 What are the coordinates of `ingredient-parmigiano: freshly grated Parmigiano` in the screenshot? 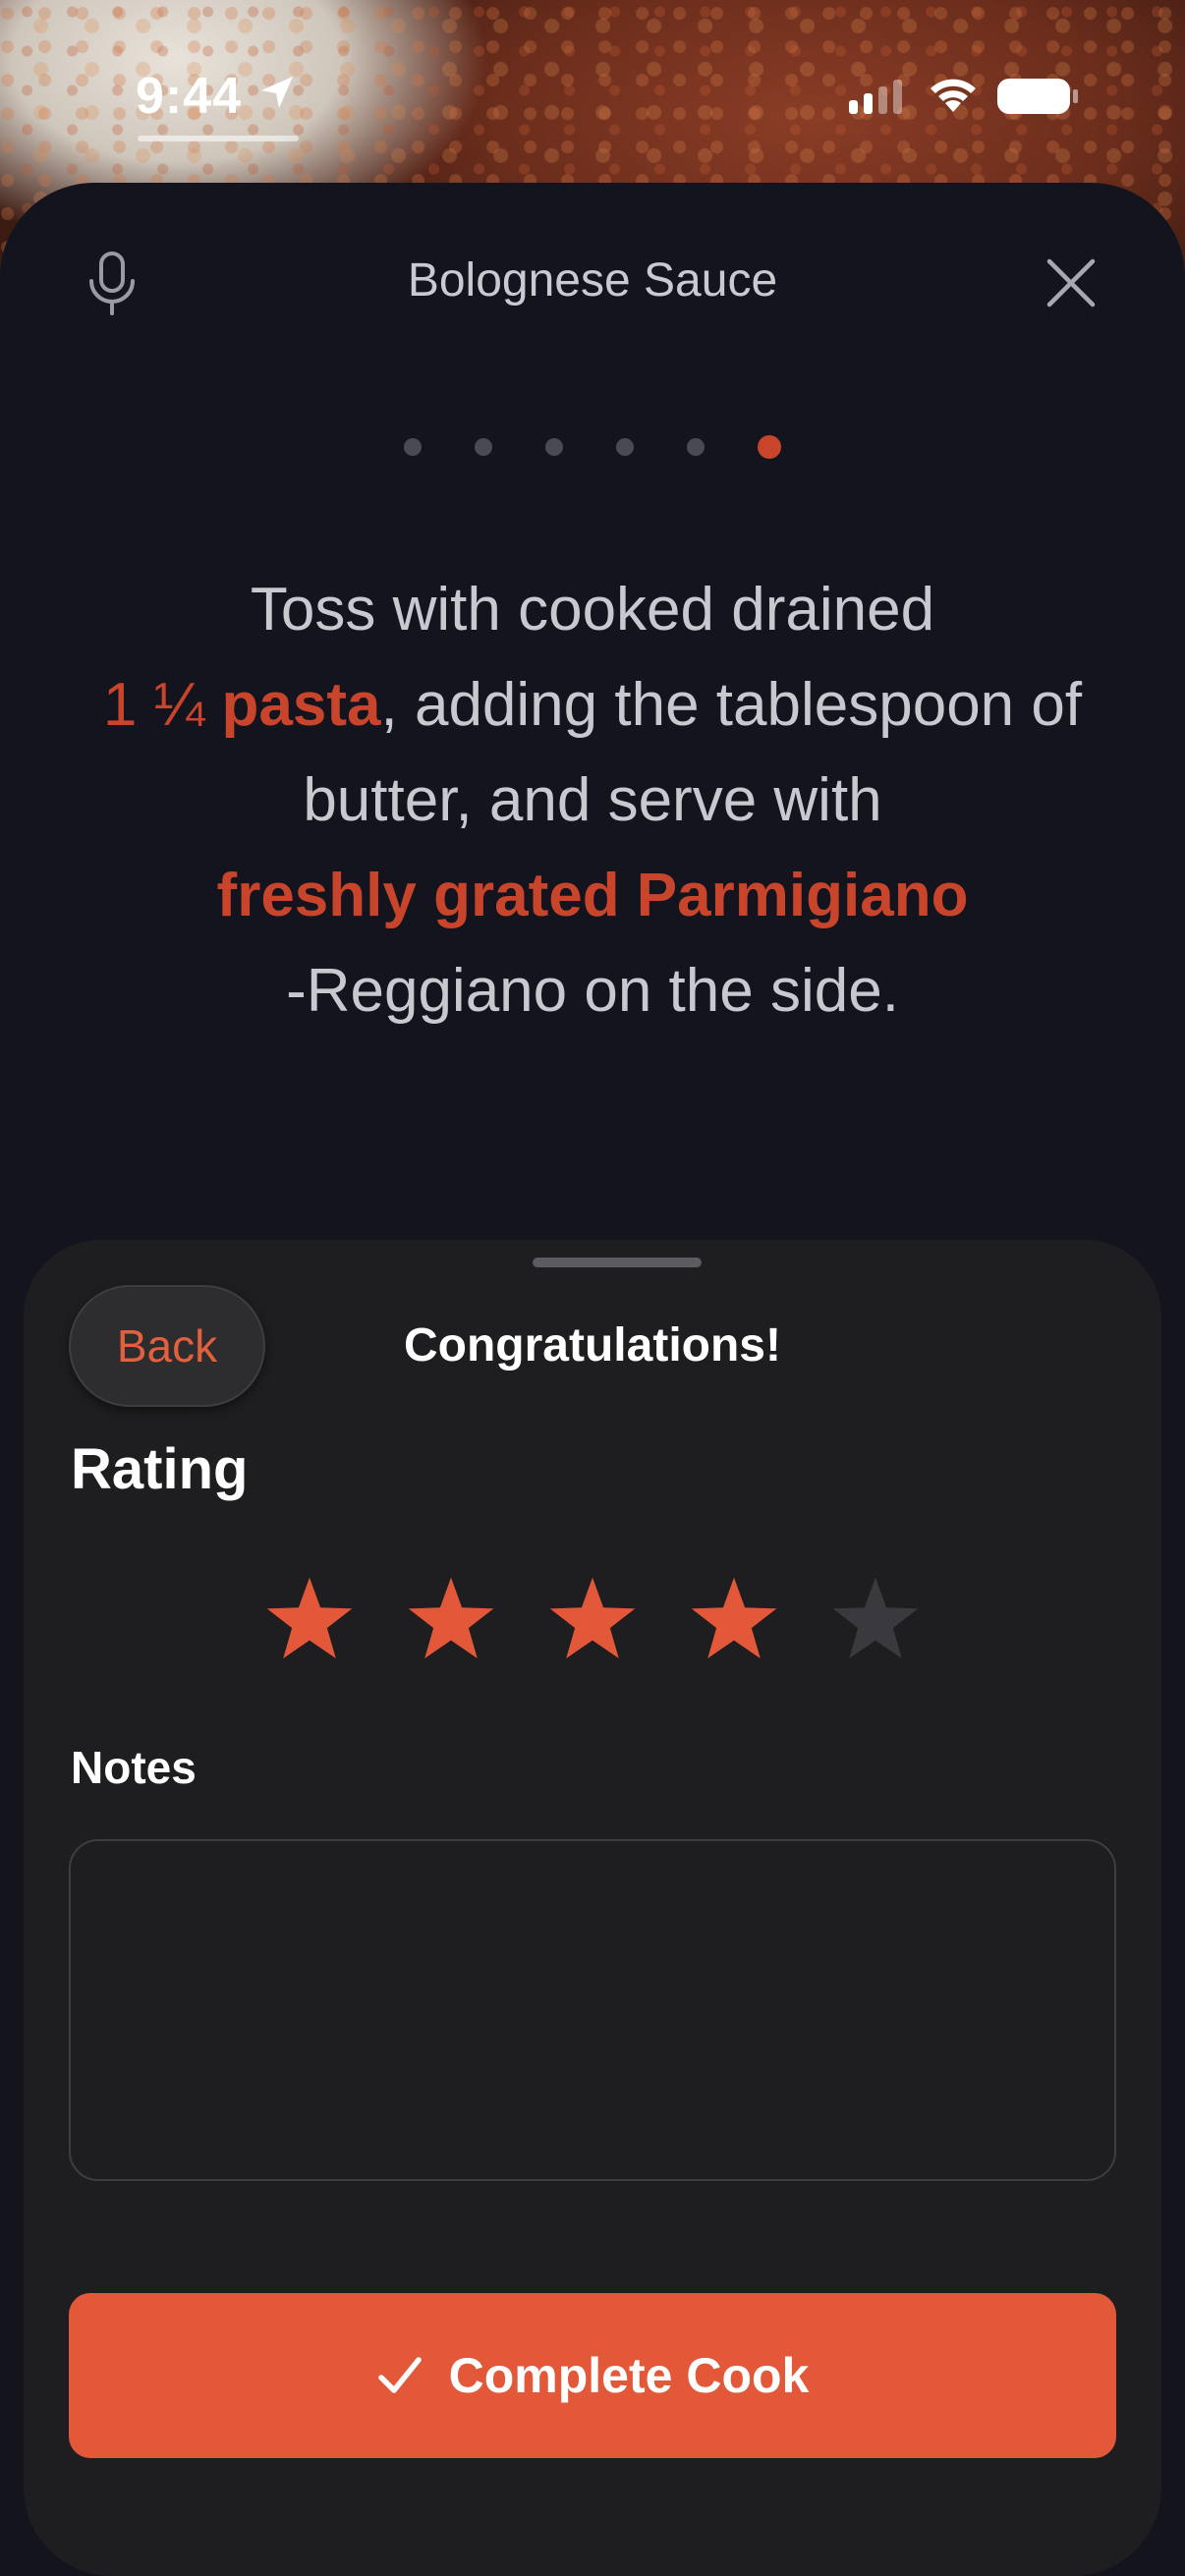 It's located at (593, 895).